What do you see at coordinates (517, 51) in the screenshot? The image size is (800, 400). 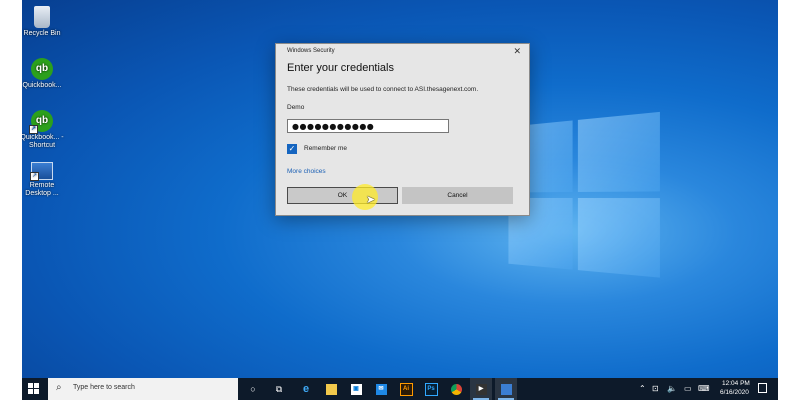 I see `close-icon: ✕` at bounding box center [517, 51].